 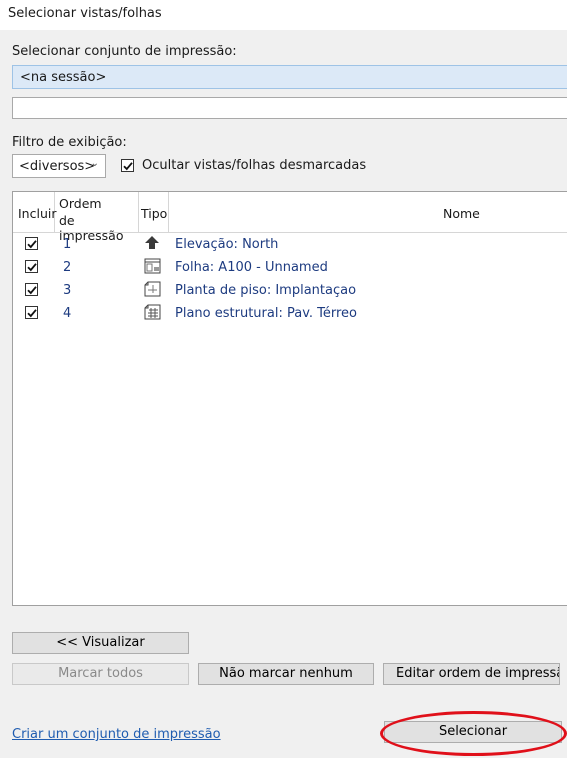 I want to click on table-row: 2 Folha: A100 - Unnamed, so click(x=290, y=267).